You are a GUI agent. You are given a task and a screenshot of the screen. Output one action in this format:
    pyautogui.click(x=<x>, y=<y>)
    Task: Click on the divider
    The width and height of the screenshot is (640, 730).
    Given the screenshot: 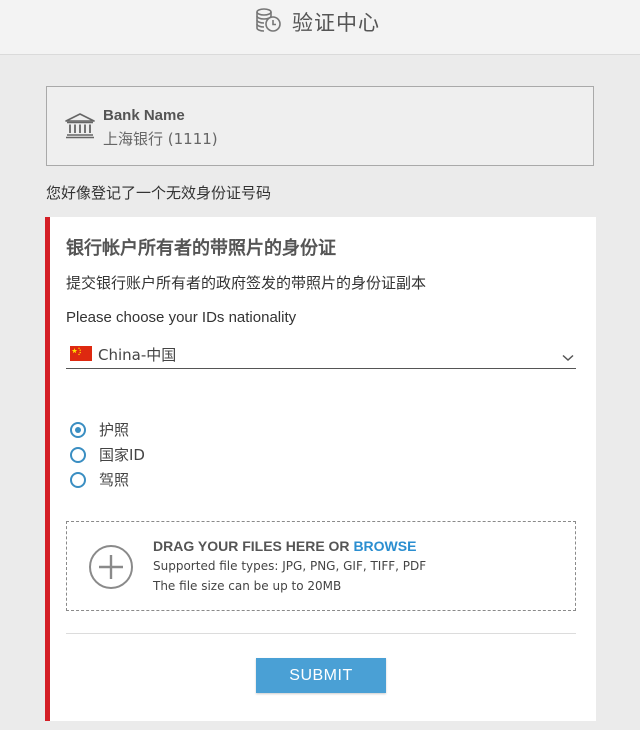 What is the action you would take?
    pyautogui.click(x=321, y=633)
    